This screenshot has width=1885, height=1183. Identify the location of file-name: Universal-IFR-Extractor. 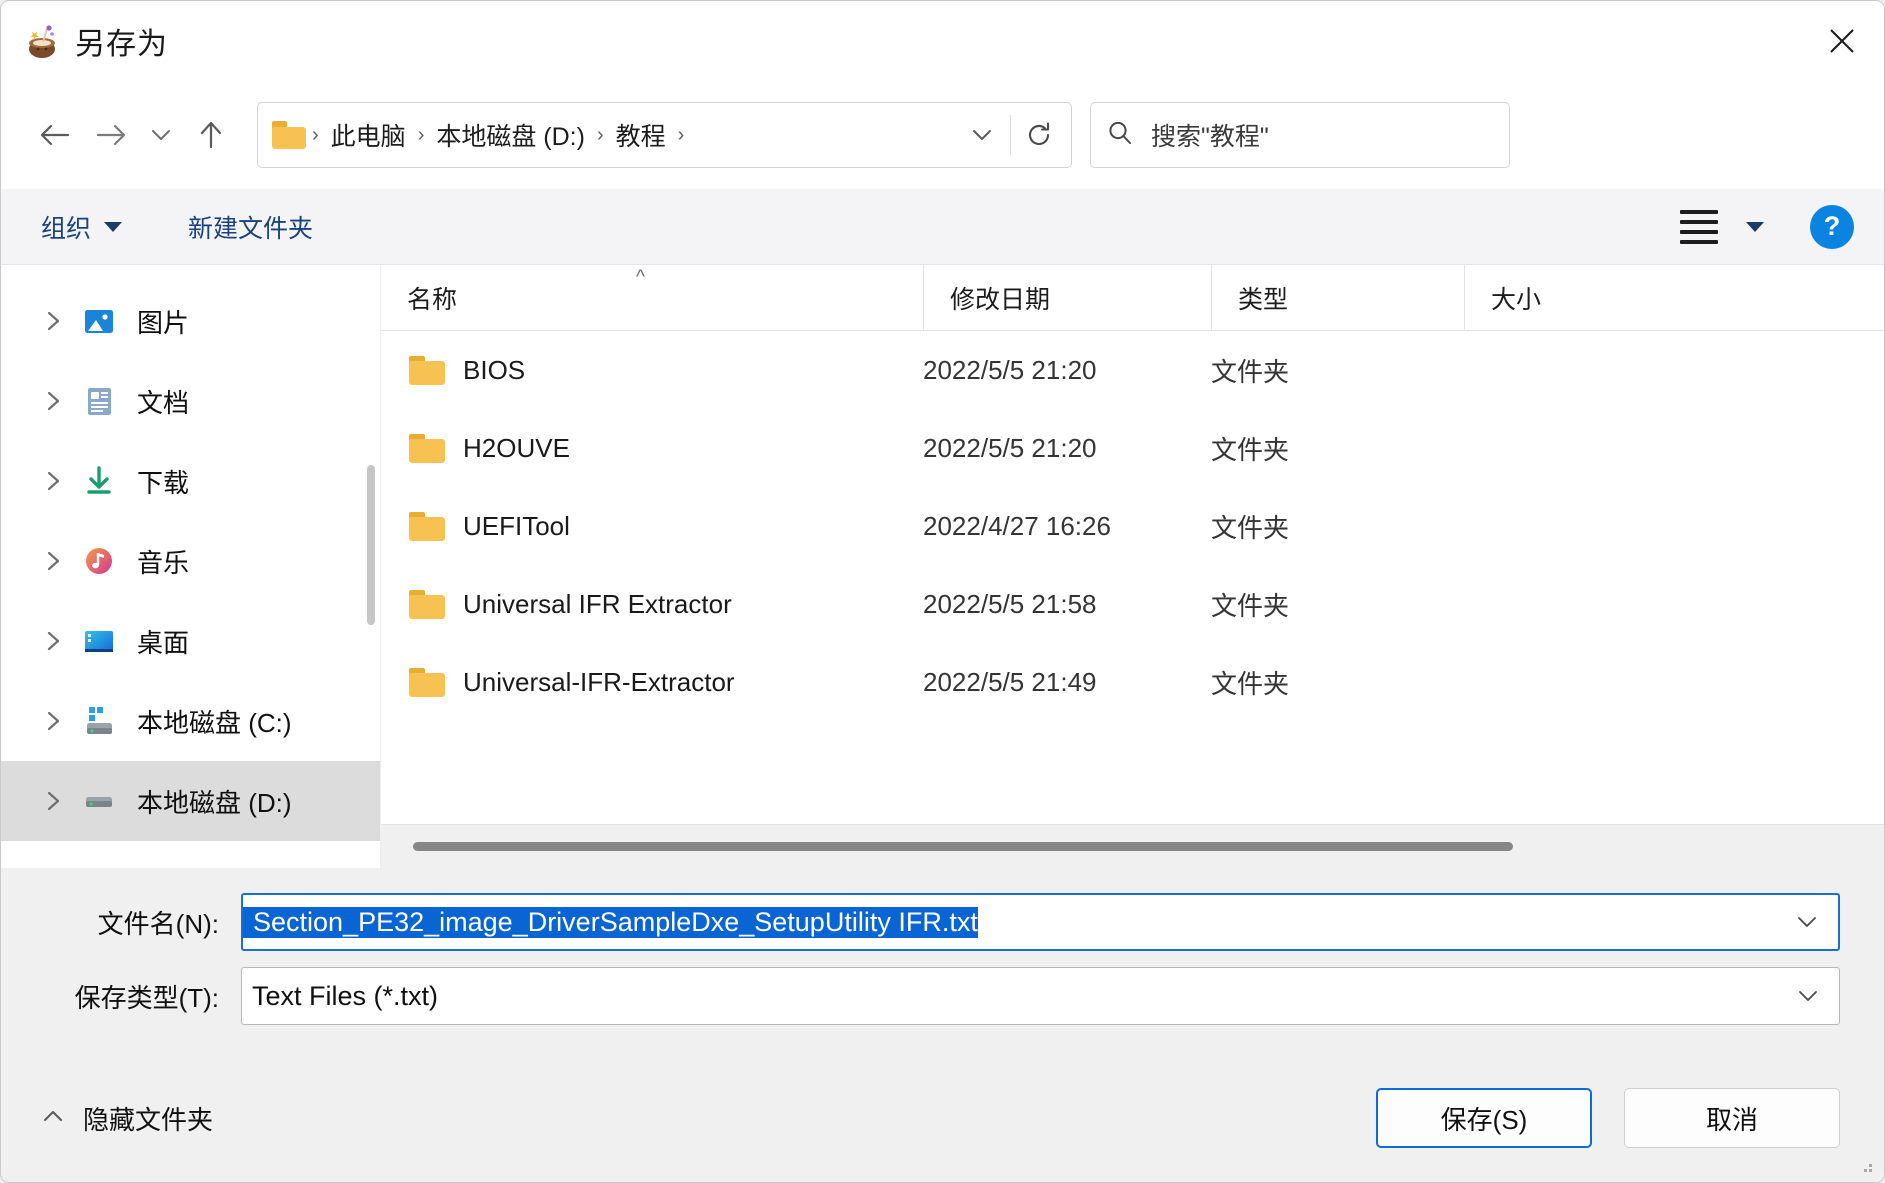
(599, 681).